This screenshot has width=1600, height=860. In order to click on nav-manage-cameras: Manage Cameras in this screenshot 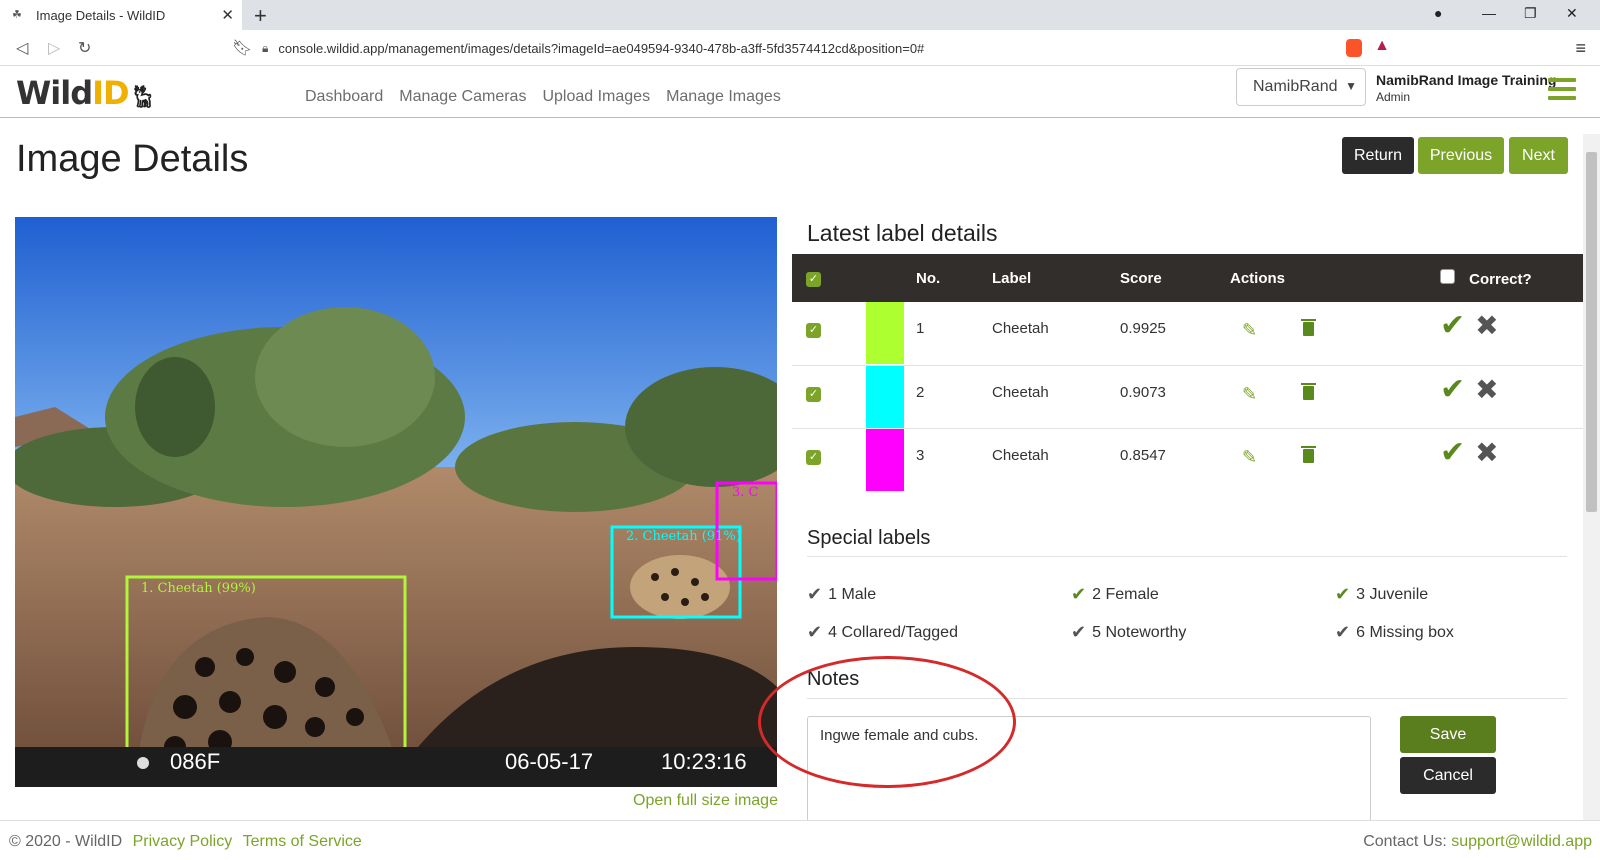, I will do `click(462, 97)`.